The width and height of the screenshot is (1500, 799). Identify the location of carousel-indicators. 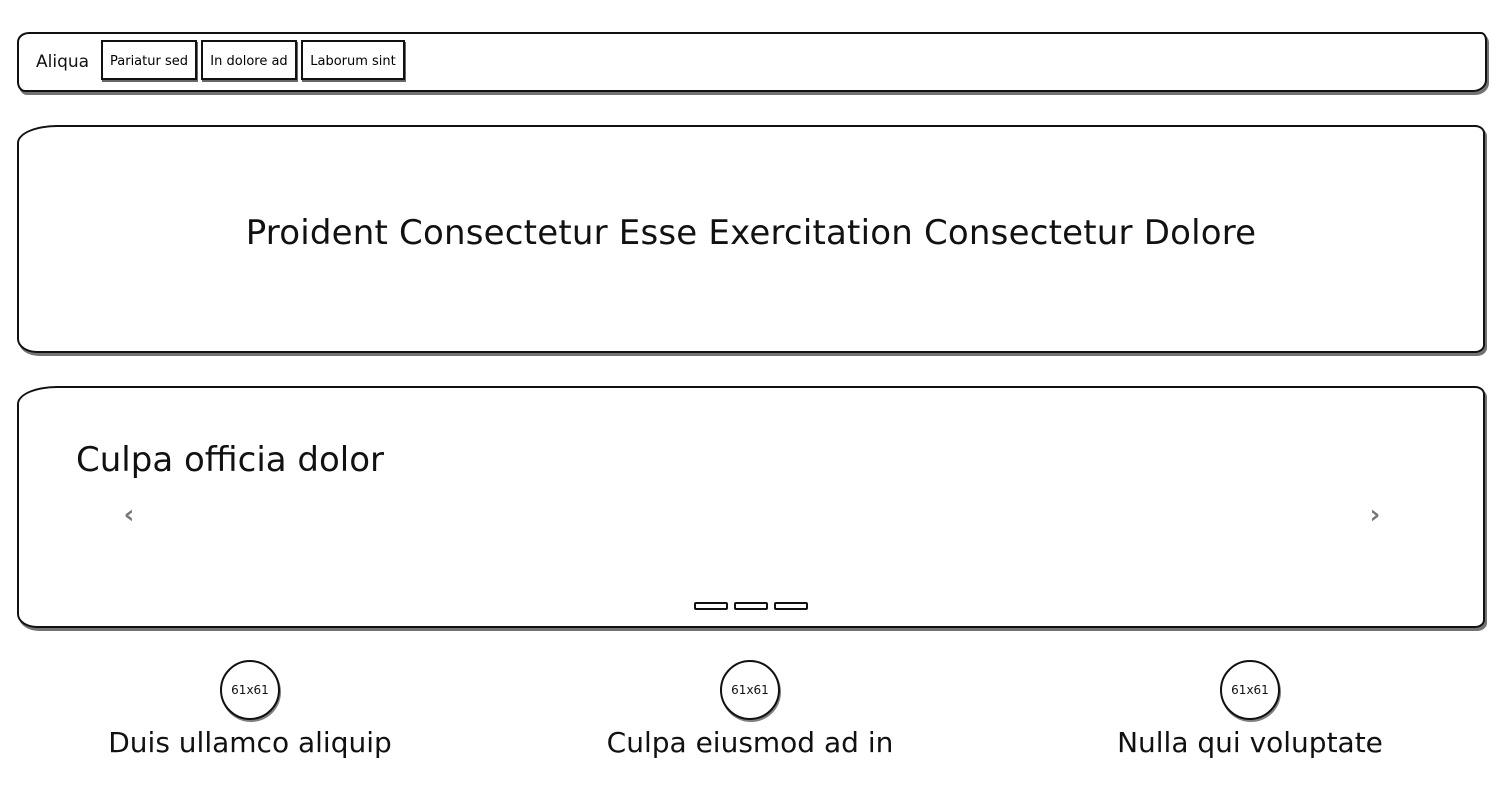
(751, 606).